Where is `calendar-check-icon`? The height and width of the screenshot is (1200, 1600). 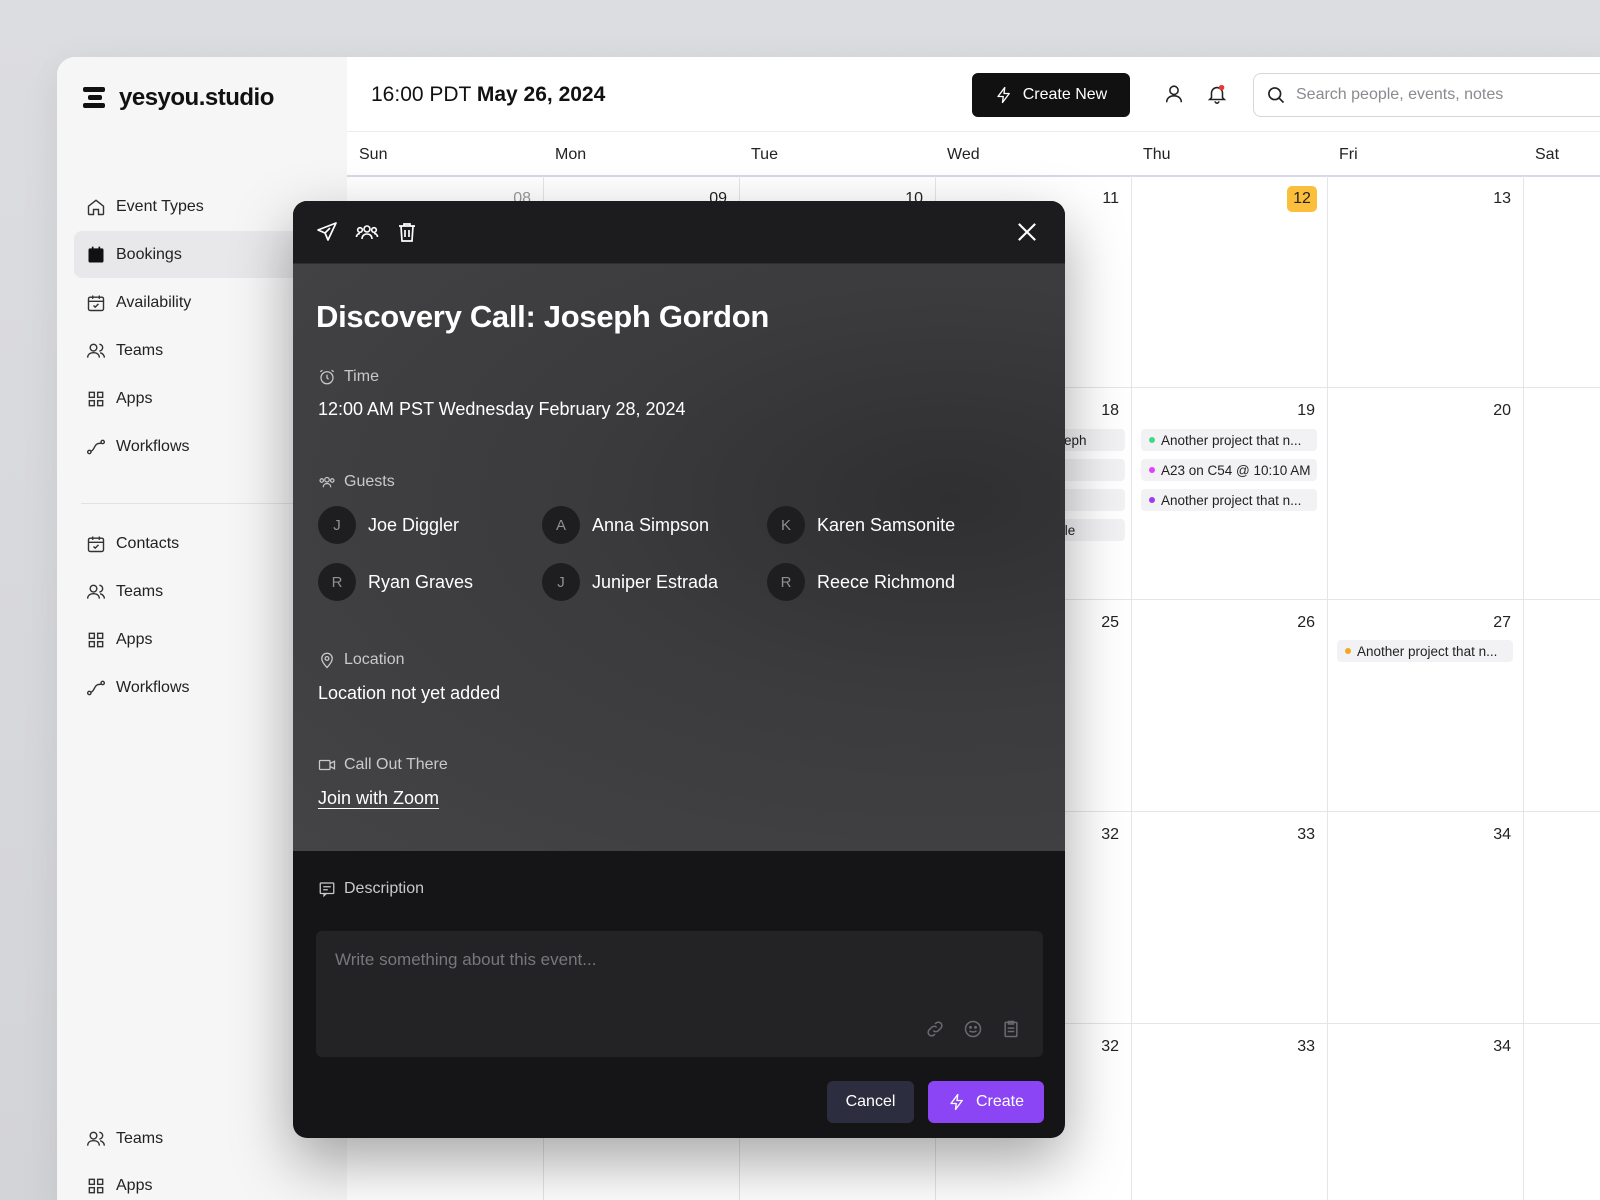 calendar-check-icon is located at coordinates (96, 303).